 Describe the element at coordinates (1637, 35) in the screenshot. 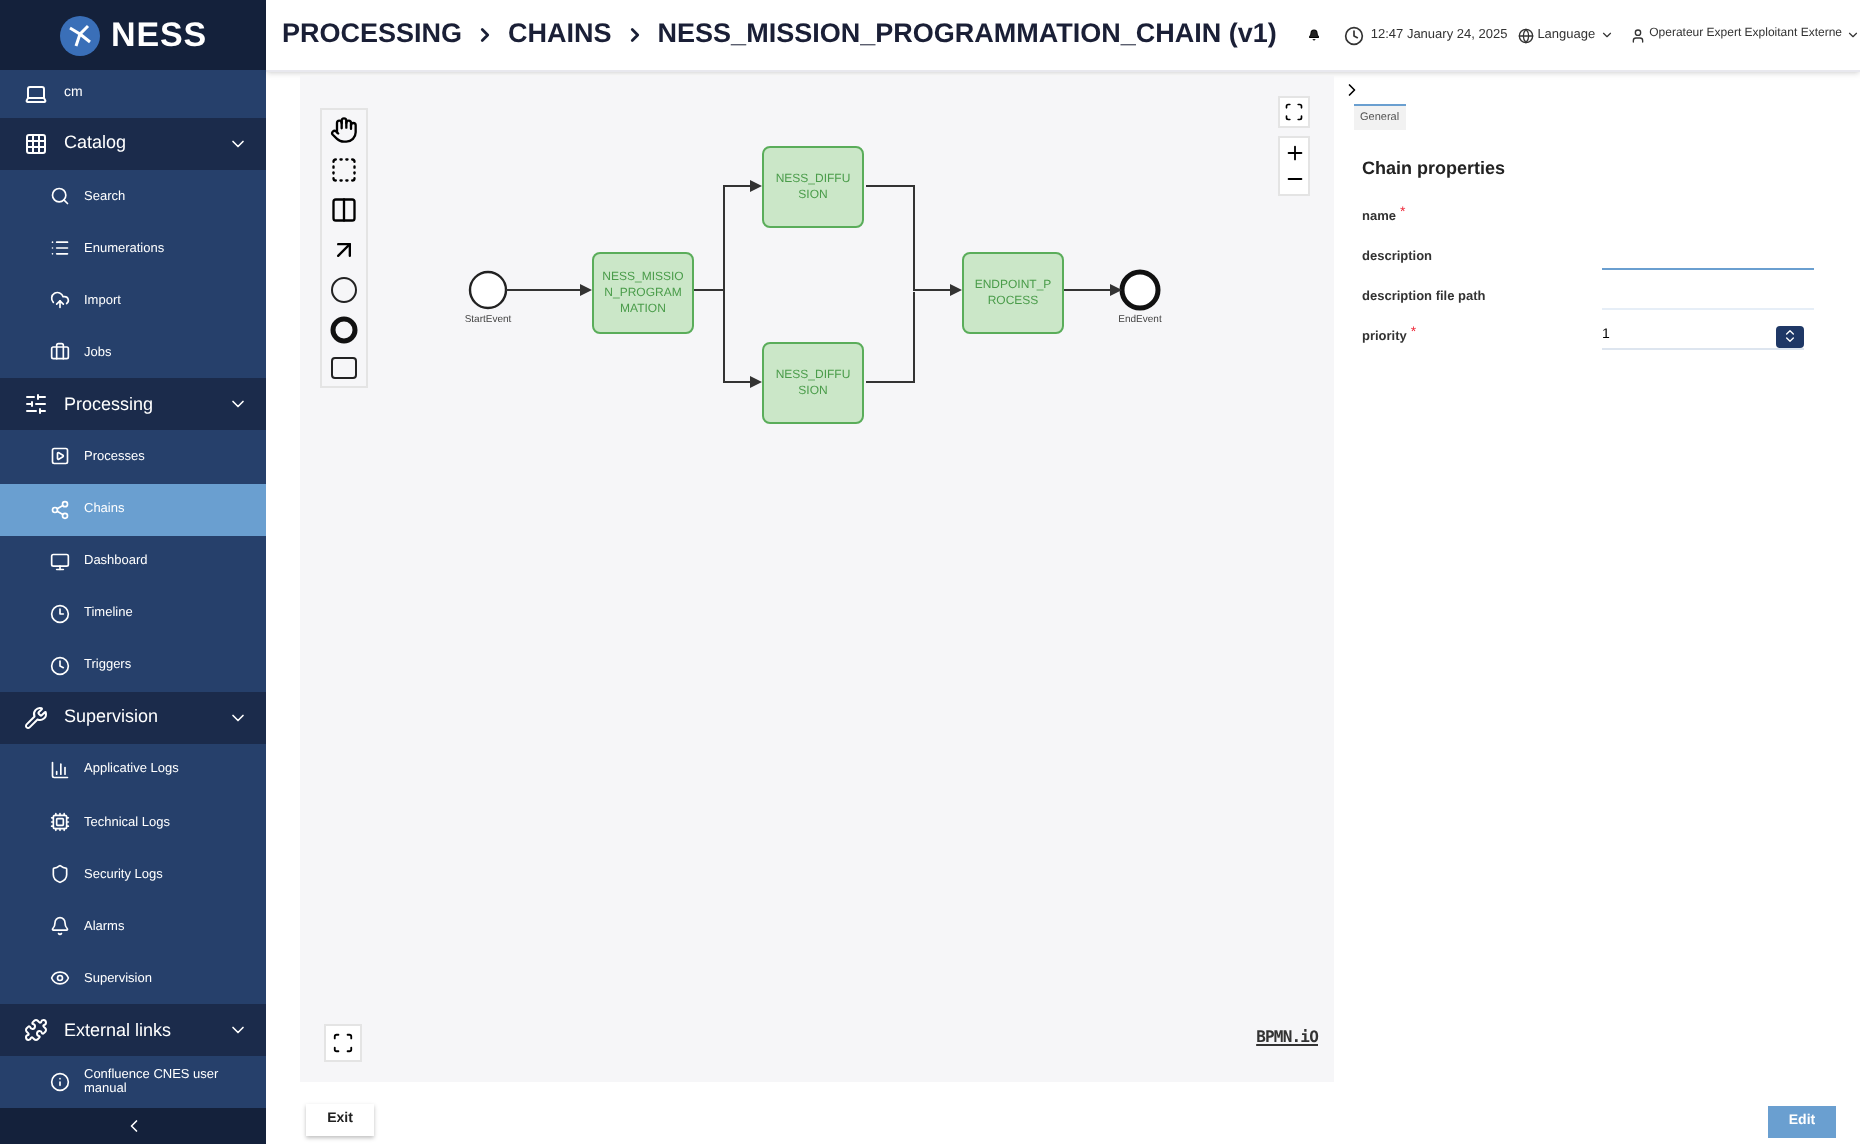

I see `user-icon` at that location.